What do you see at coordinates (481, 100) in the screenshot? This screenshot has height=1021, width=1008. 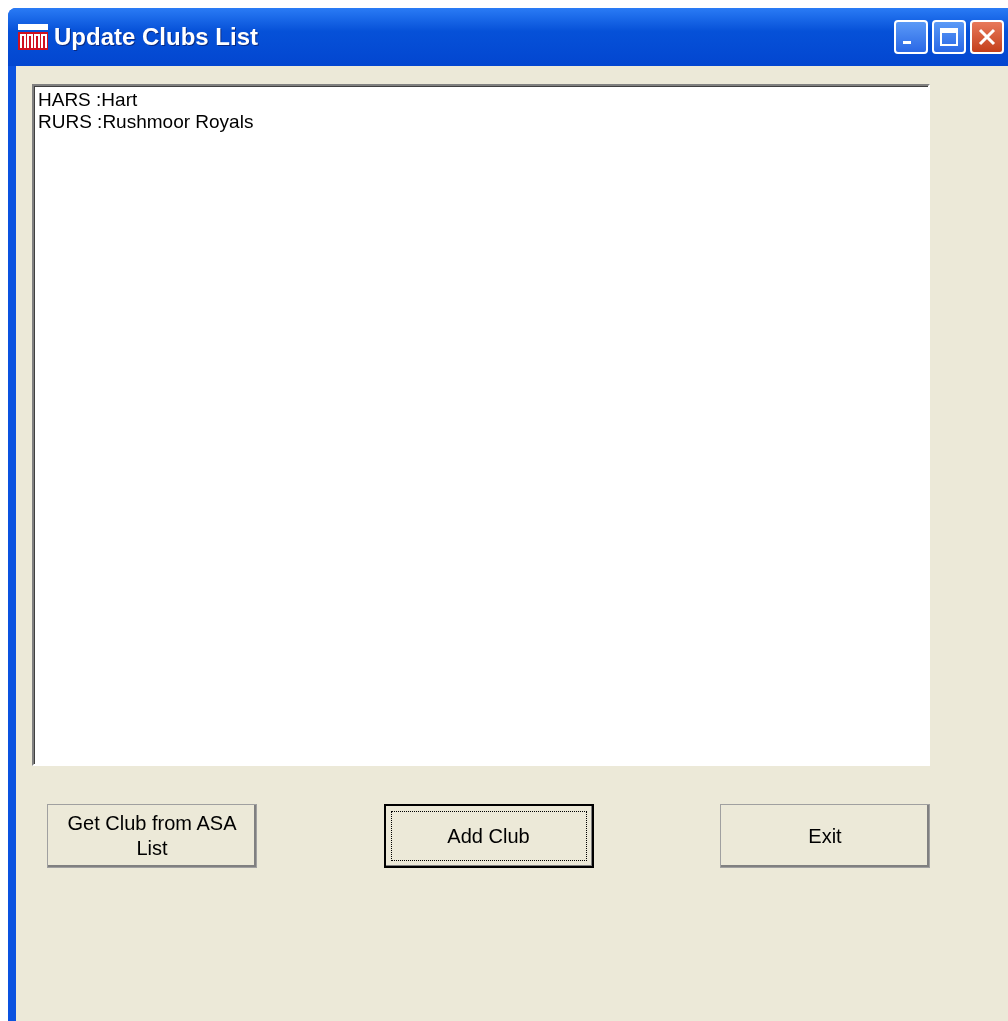 I see `list-item: HARS :Hart` at bounding box center [481, 100].